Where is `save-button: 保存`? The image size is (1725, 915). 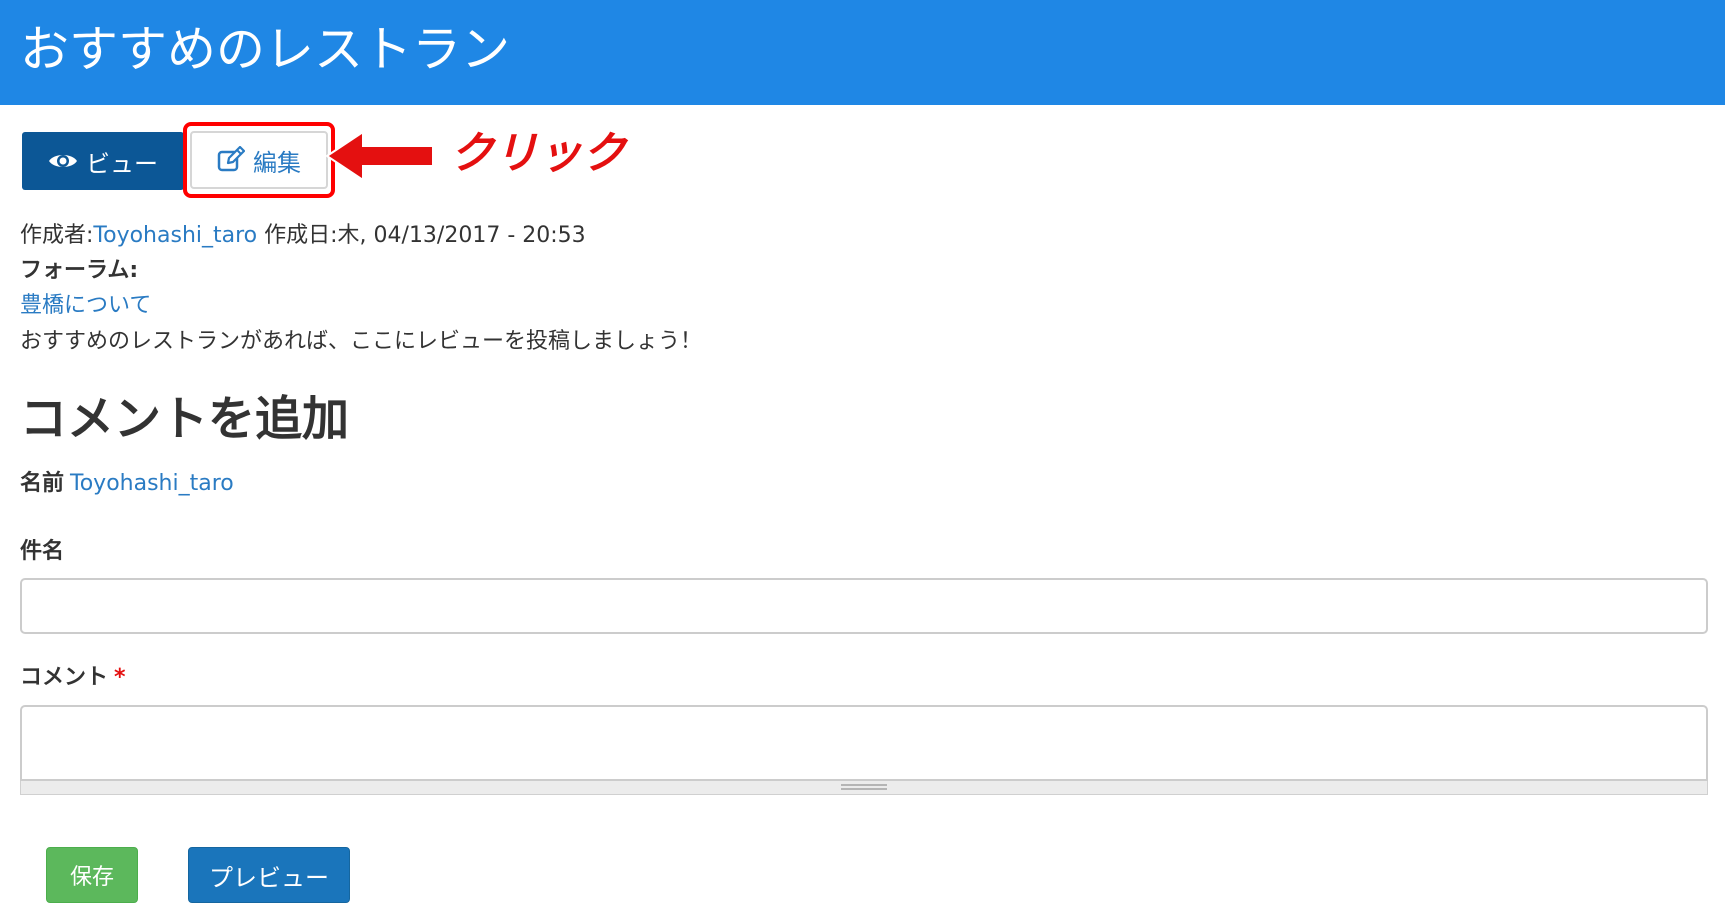 save-button: 保存 is located at coordinates (92, 875).